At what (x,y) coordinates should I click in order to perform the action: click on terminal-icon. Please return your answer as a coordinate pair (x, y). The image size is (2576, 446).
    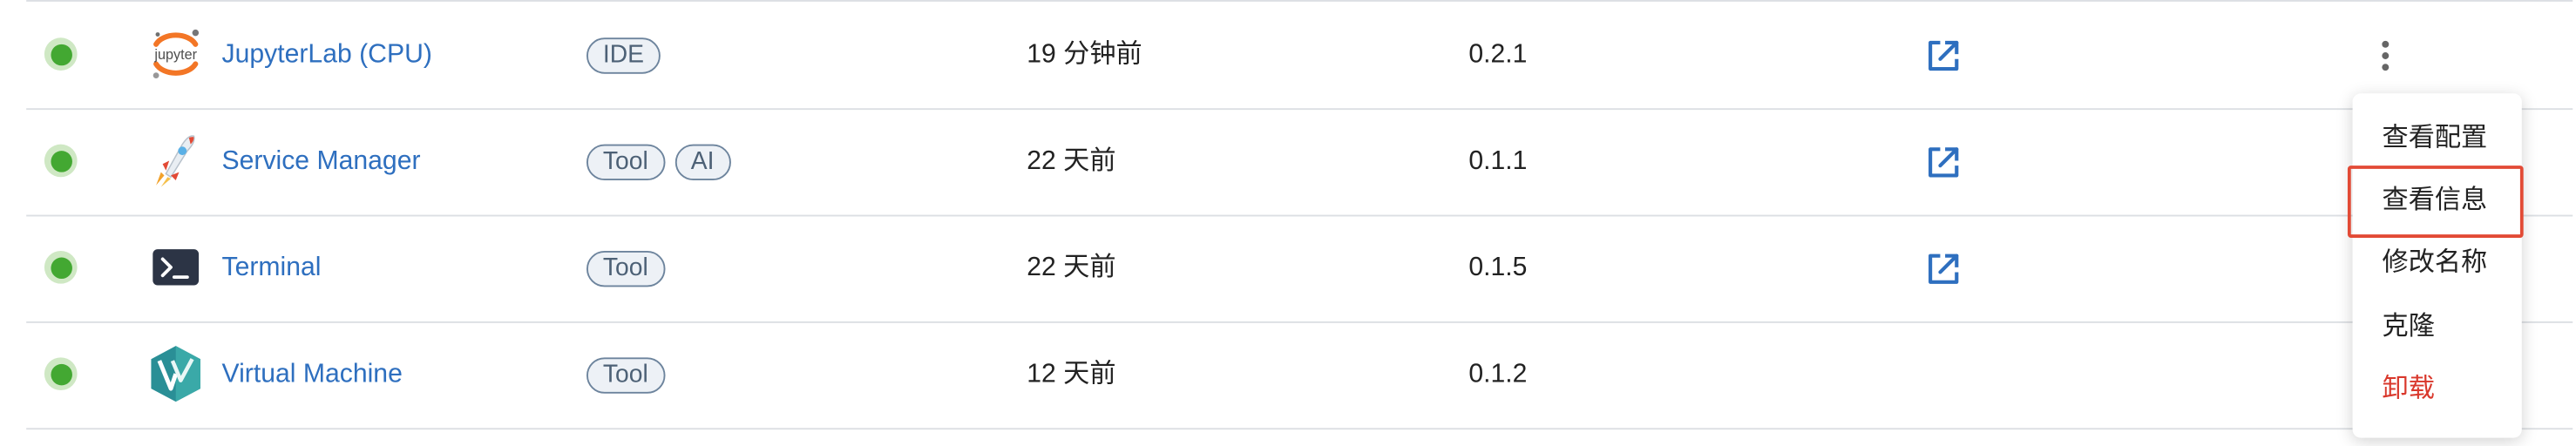
    Looking at the image, I should click on (176, 267).